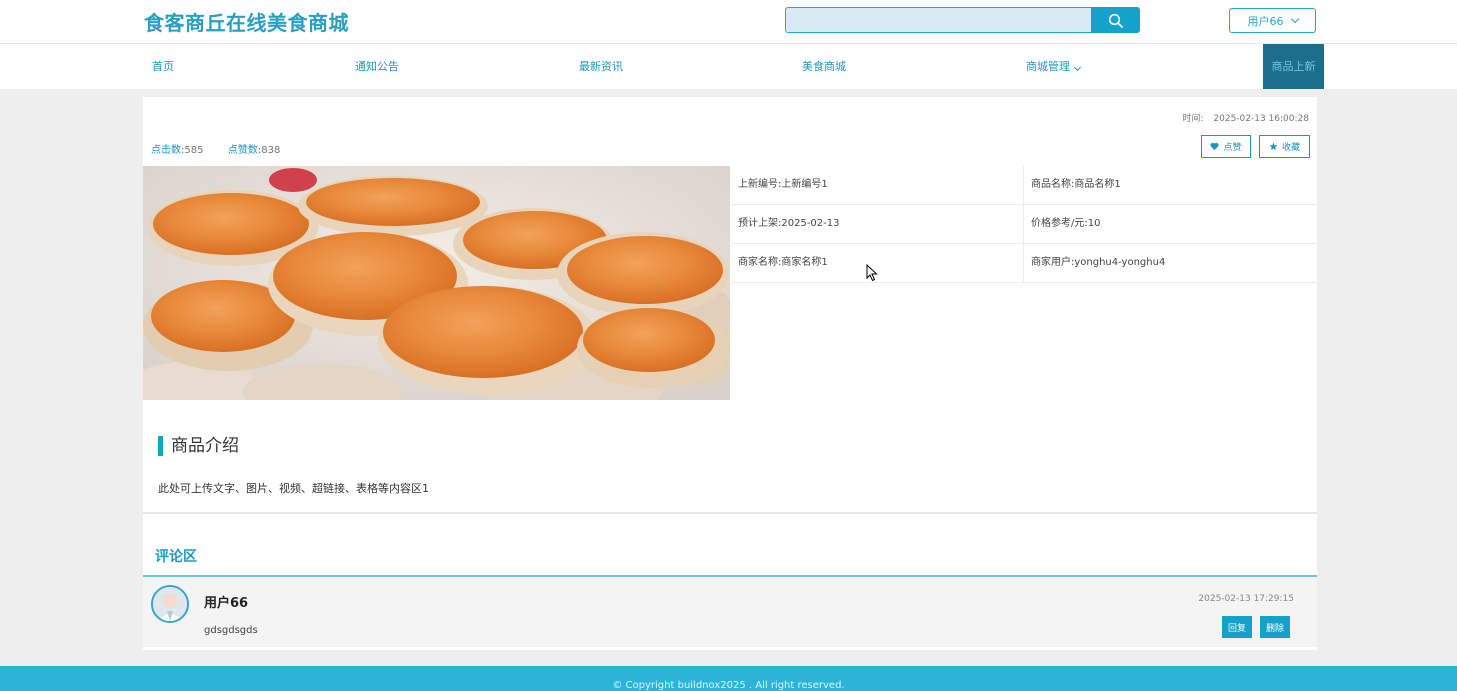 This screenshot has width=1457, height=691. Describe the element at coordinates (1232, 148) in the screenshot. I see `like-button-label: 点赞` at that location.